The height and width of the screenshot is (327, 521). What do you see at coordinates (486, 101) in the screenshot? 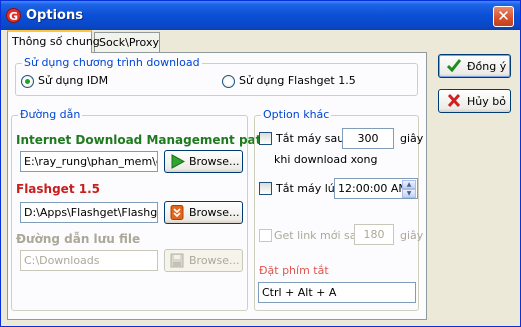
I see `cancel-label: Hủy bỏ` at bounding box center [486, 101].